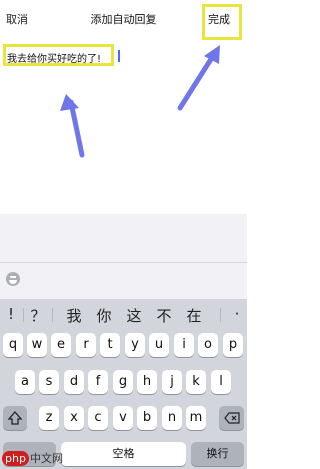 Image resolution: width=320 pixels, height=469 pixels. Describe the element at coordinates (135, 345) in the screenshot. I see `key-y: y` at that location.